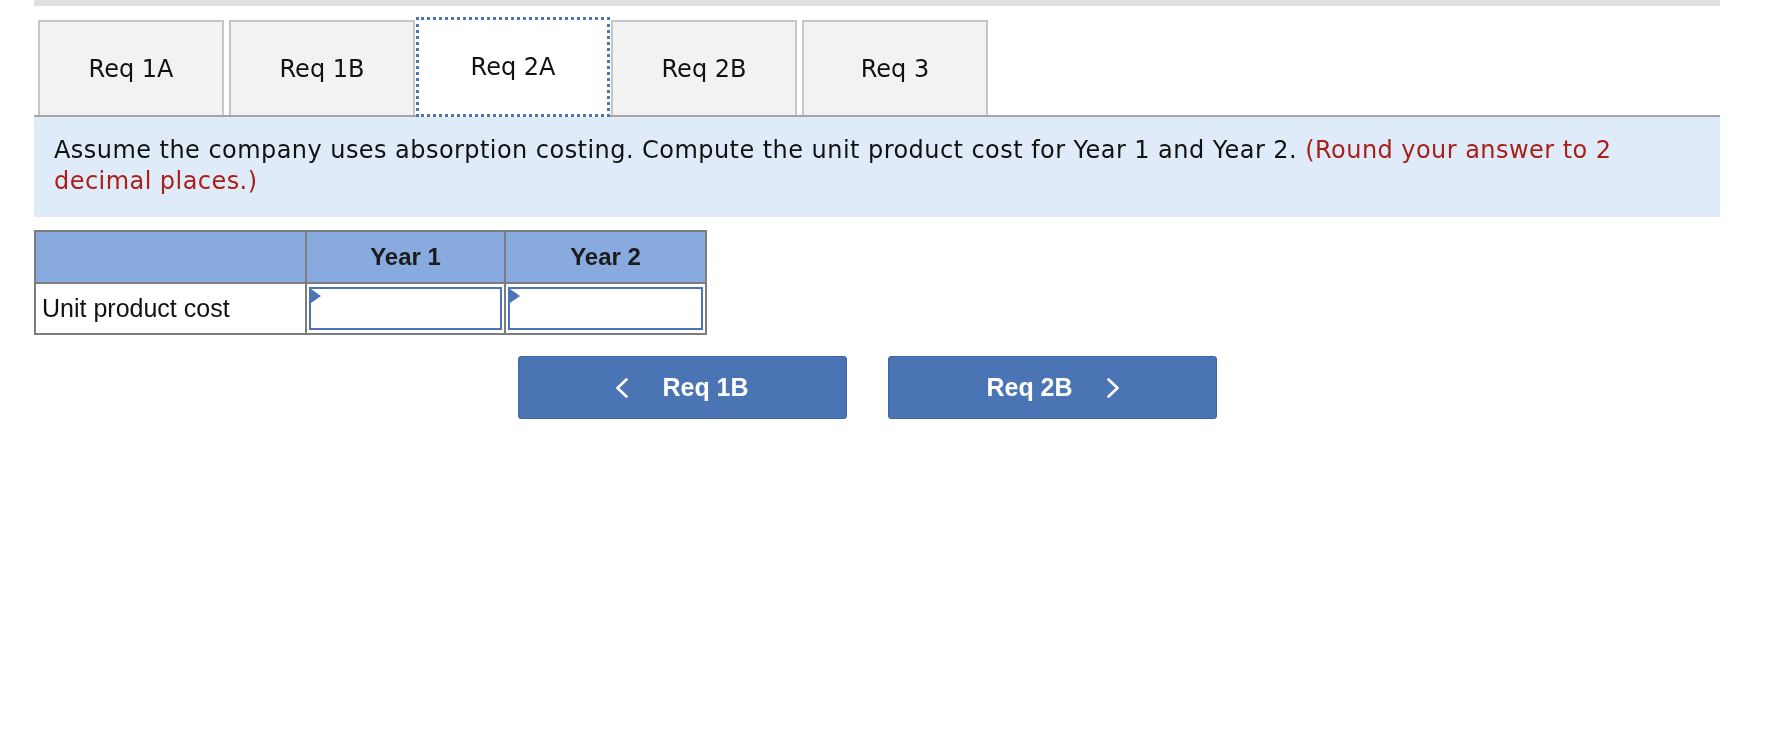  Describe the element at coordinates (322, 67) in the screenshot. I see `tab: Req 1B` at that location.